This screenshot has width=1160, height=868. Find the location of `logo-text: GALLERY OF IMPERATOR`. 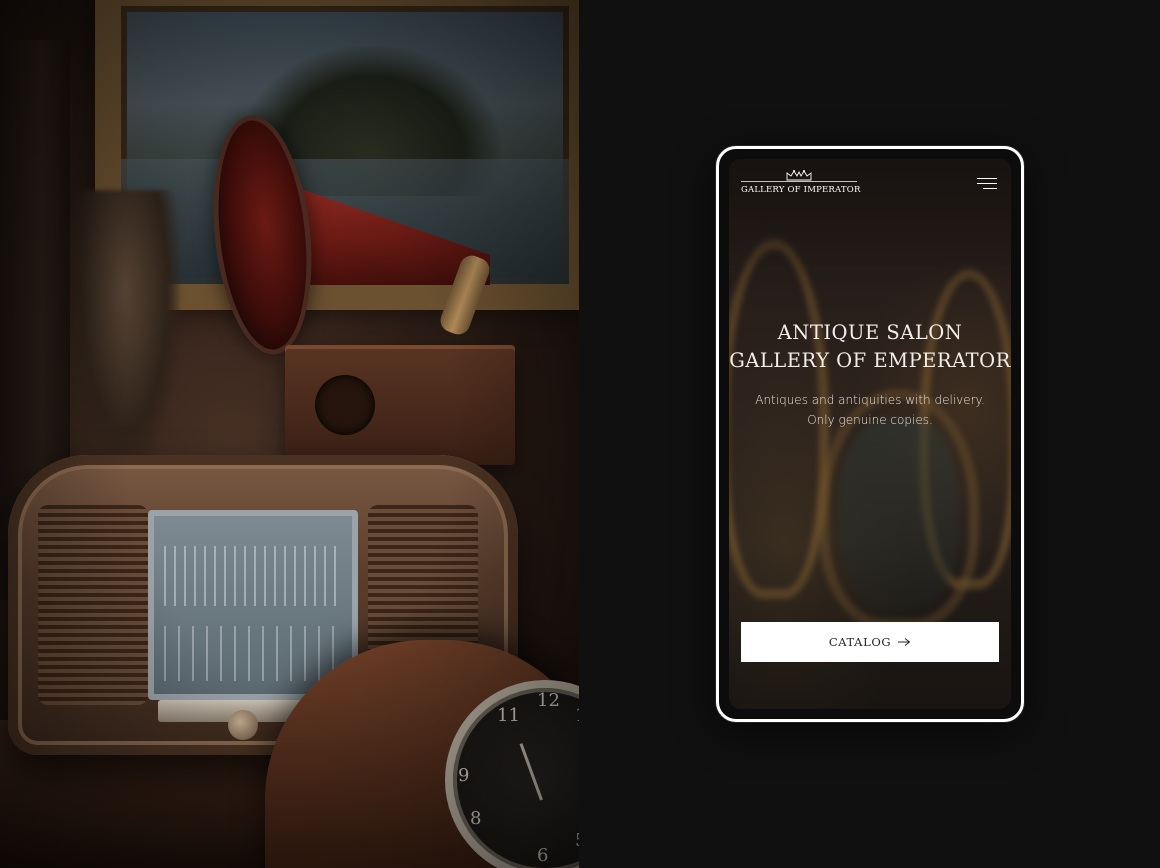

logo-text: GALLERY OF IMPERATOR is located at coordinates (801, 190).